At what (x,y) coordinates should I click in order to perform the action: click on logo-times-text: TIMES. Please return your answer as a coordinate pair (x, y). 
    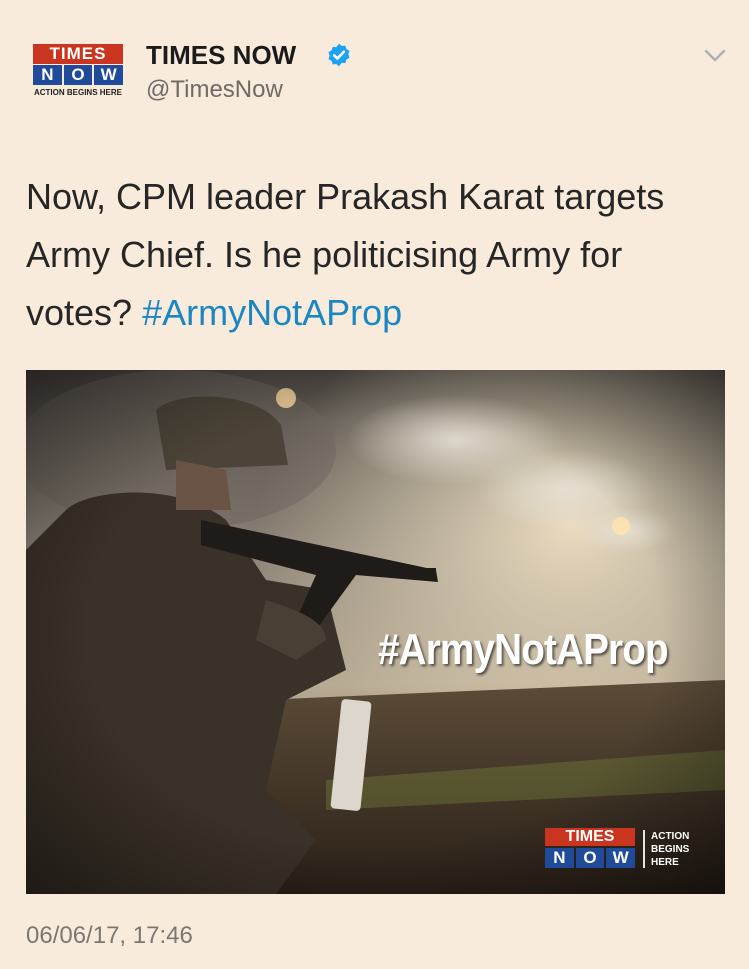
    Looking at the image, I should click on (78, 54).